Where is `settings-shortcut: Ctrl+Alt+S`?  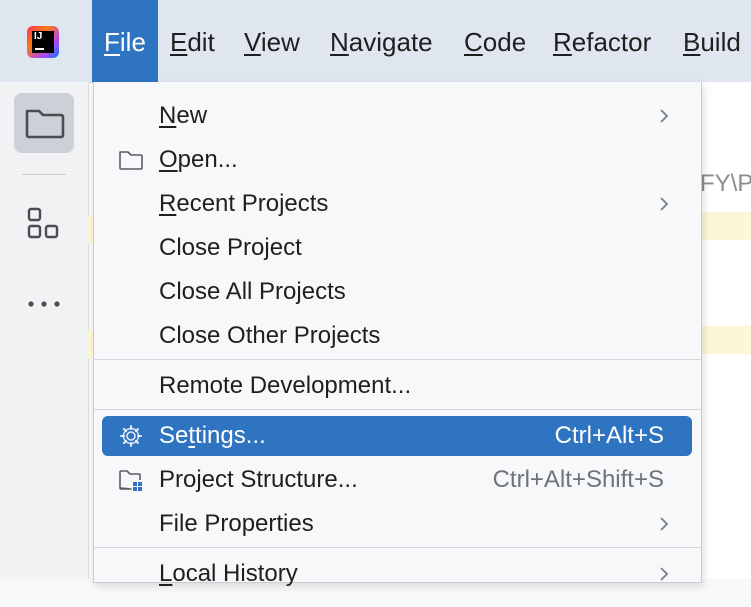
settings-shortcut: Ctrl+Alt+S is located at coordinates (609, 435).